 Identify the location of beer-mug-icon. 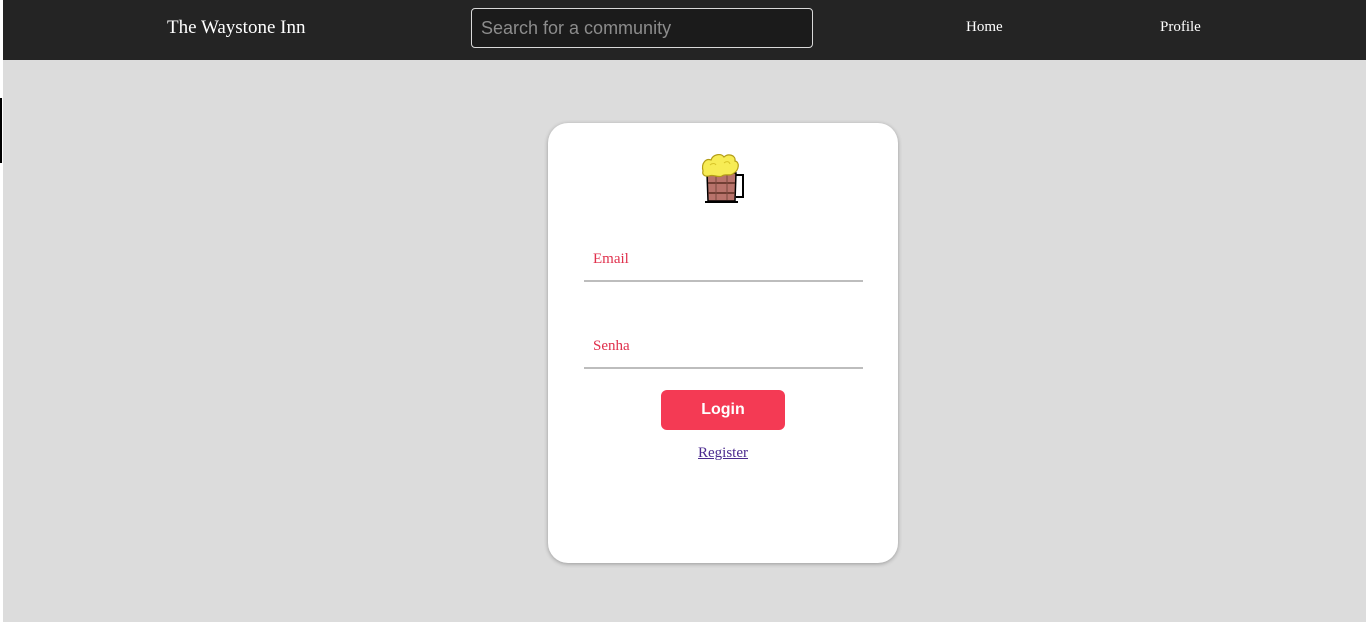
(722, 178).